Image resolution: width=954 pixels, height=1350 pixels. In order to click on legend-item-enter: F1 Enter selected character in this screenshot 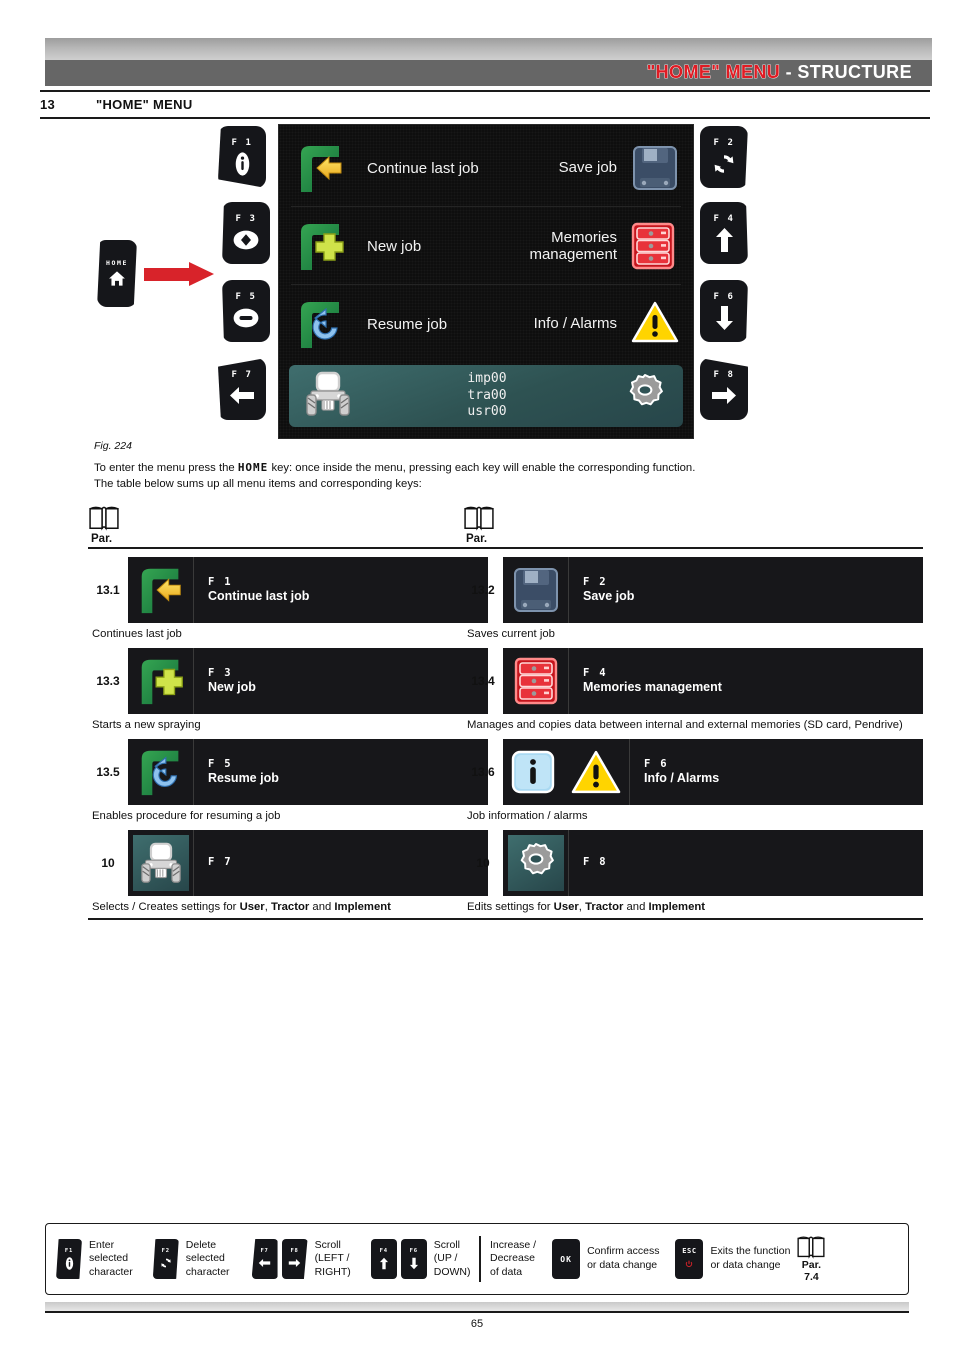, I will do `click(94, 1259)`.